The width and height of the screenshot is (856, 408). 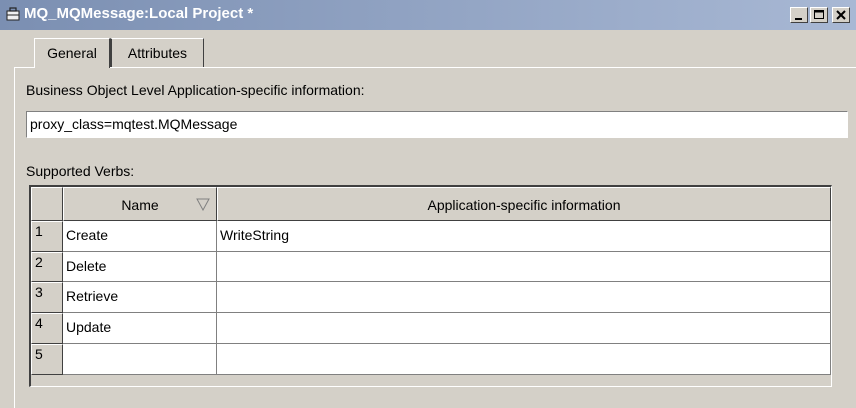 What do you see at coordinates (157, 53) in the screenshot?
I see `tab-attributes: Attributes` at bounding box center [157, 53].